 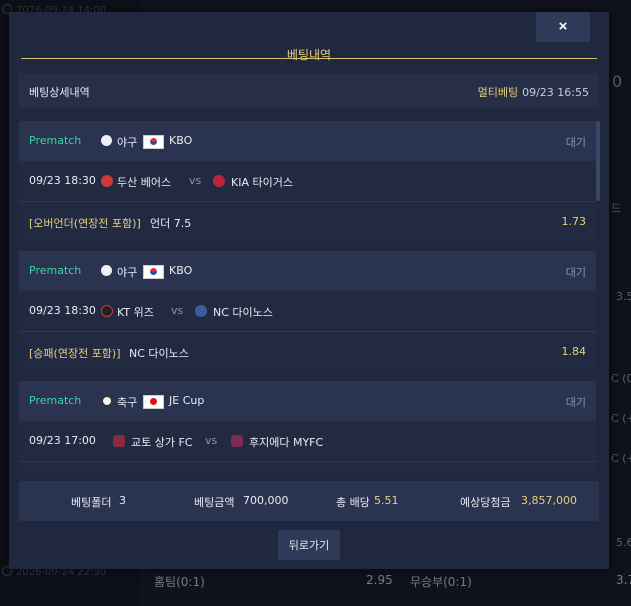 What do you see at coordinates (555, 92) in the screenshot?
I see `bet-datetime: 09/23 16:55` at bounding box center [555, 92].